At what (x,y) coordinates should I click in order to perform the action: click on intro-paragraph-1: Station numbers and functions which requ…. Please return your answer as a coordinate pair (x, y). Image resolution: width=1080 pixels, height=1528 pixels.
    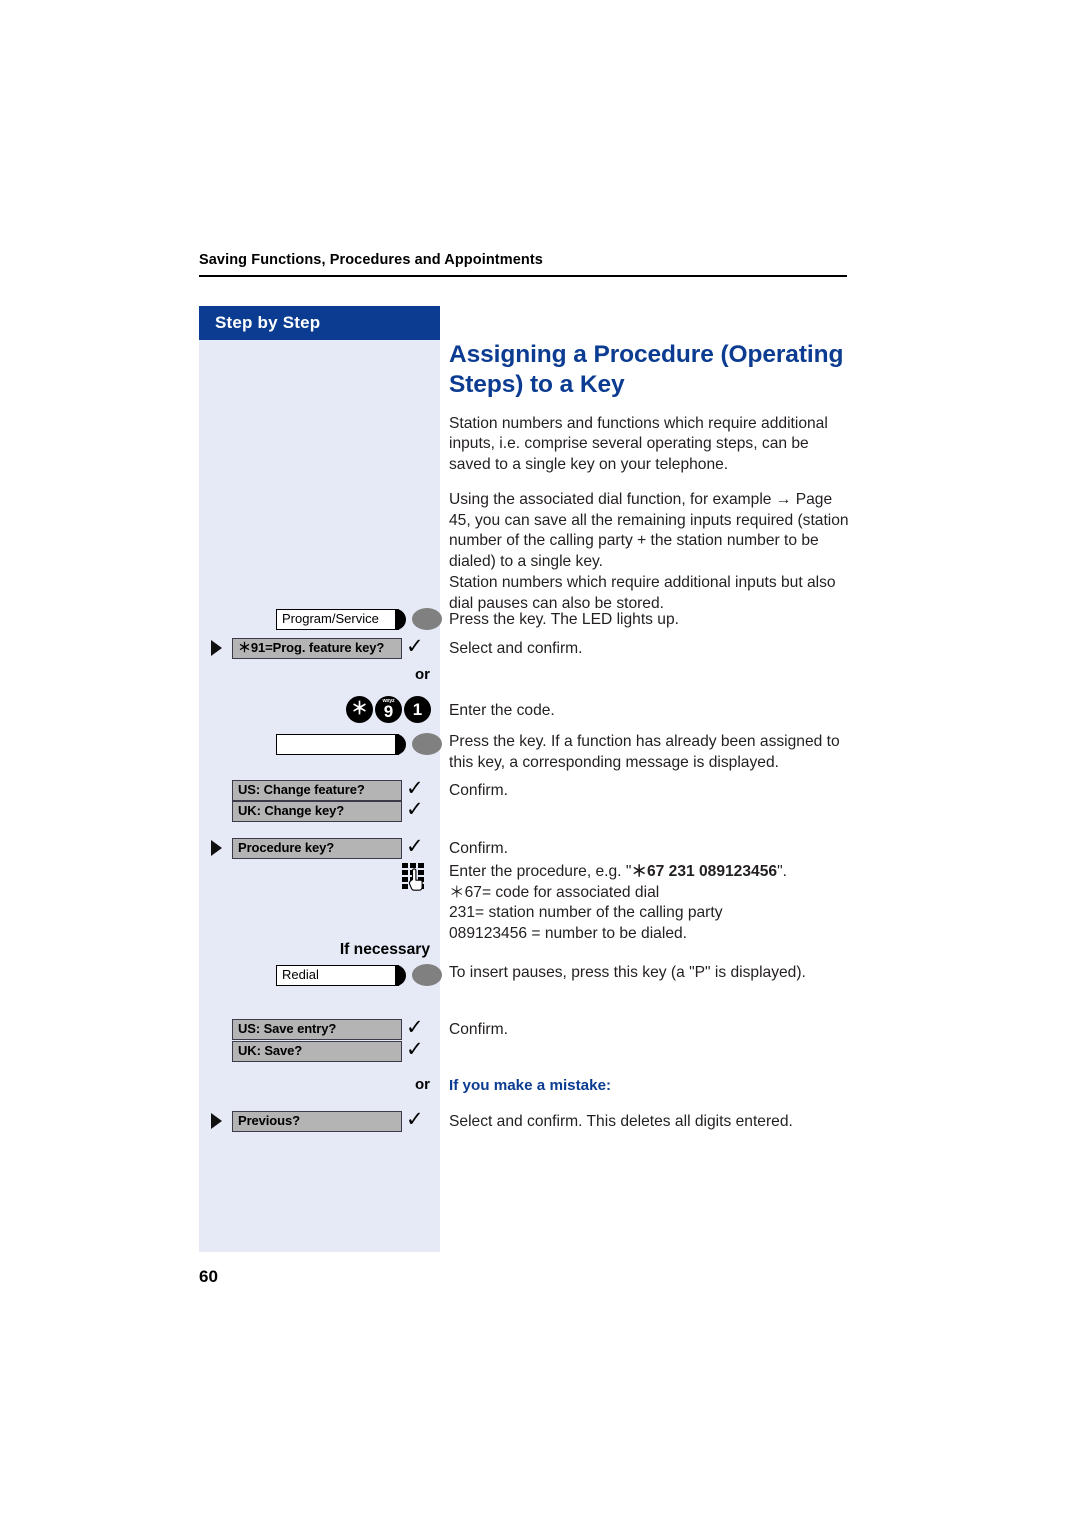
    Looking at the image, I should click on (638, 444).